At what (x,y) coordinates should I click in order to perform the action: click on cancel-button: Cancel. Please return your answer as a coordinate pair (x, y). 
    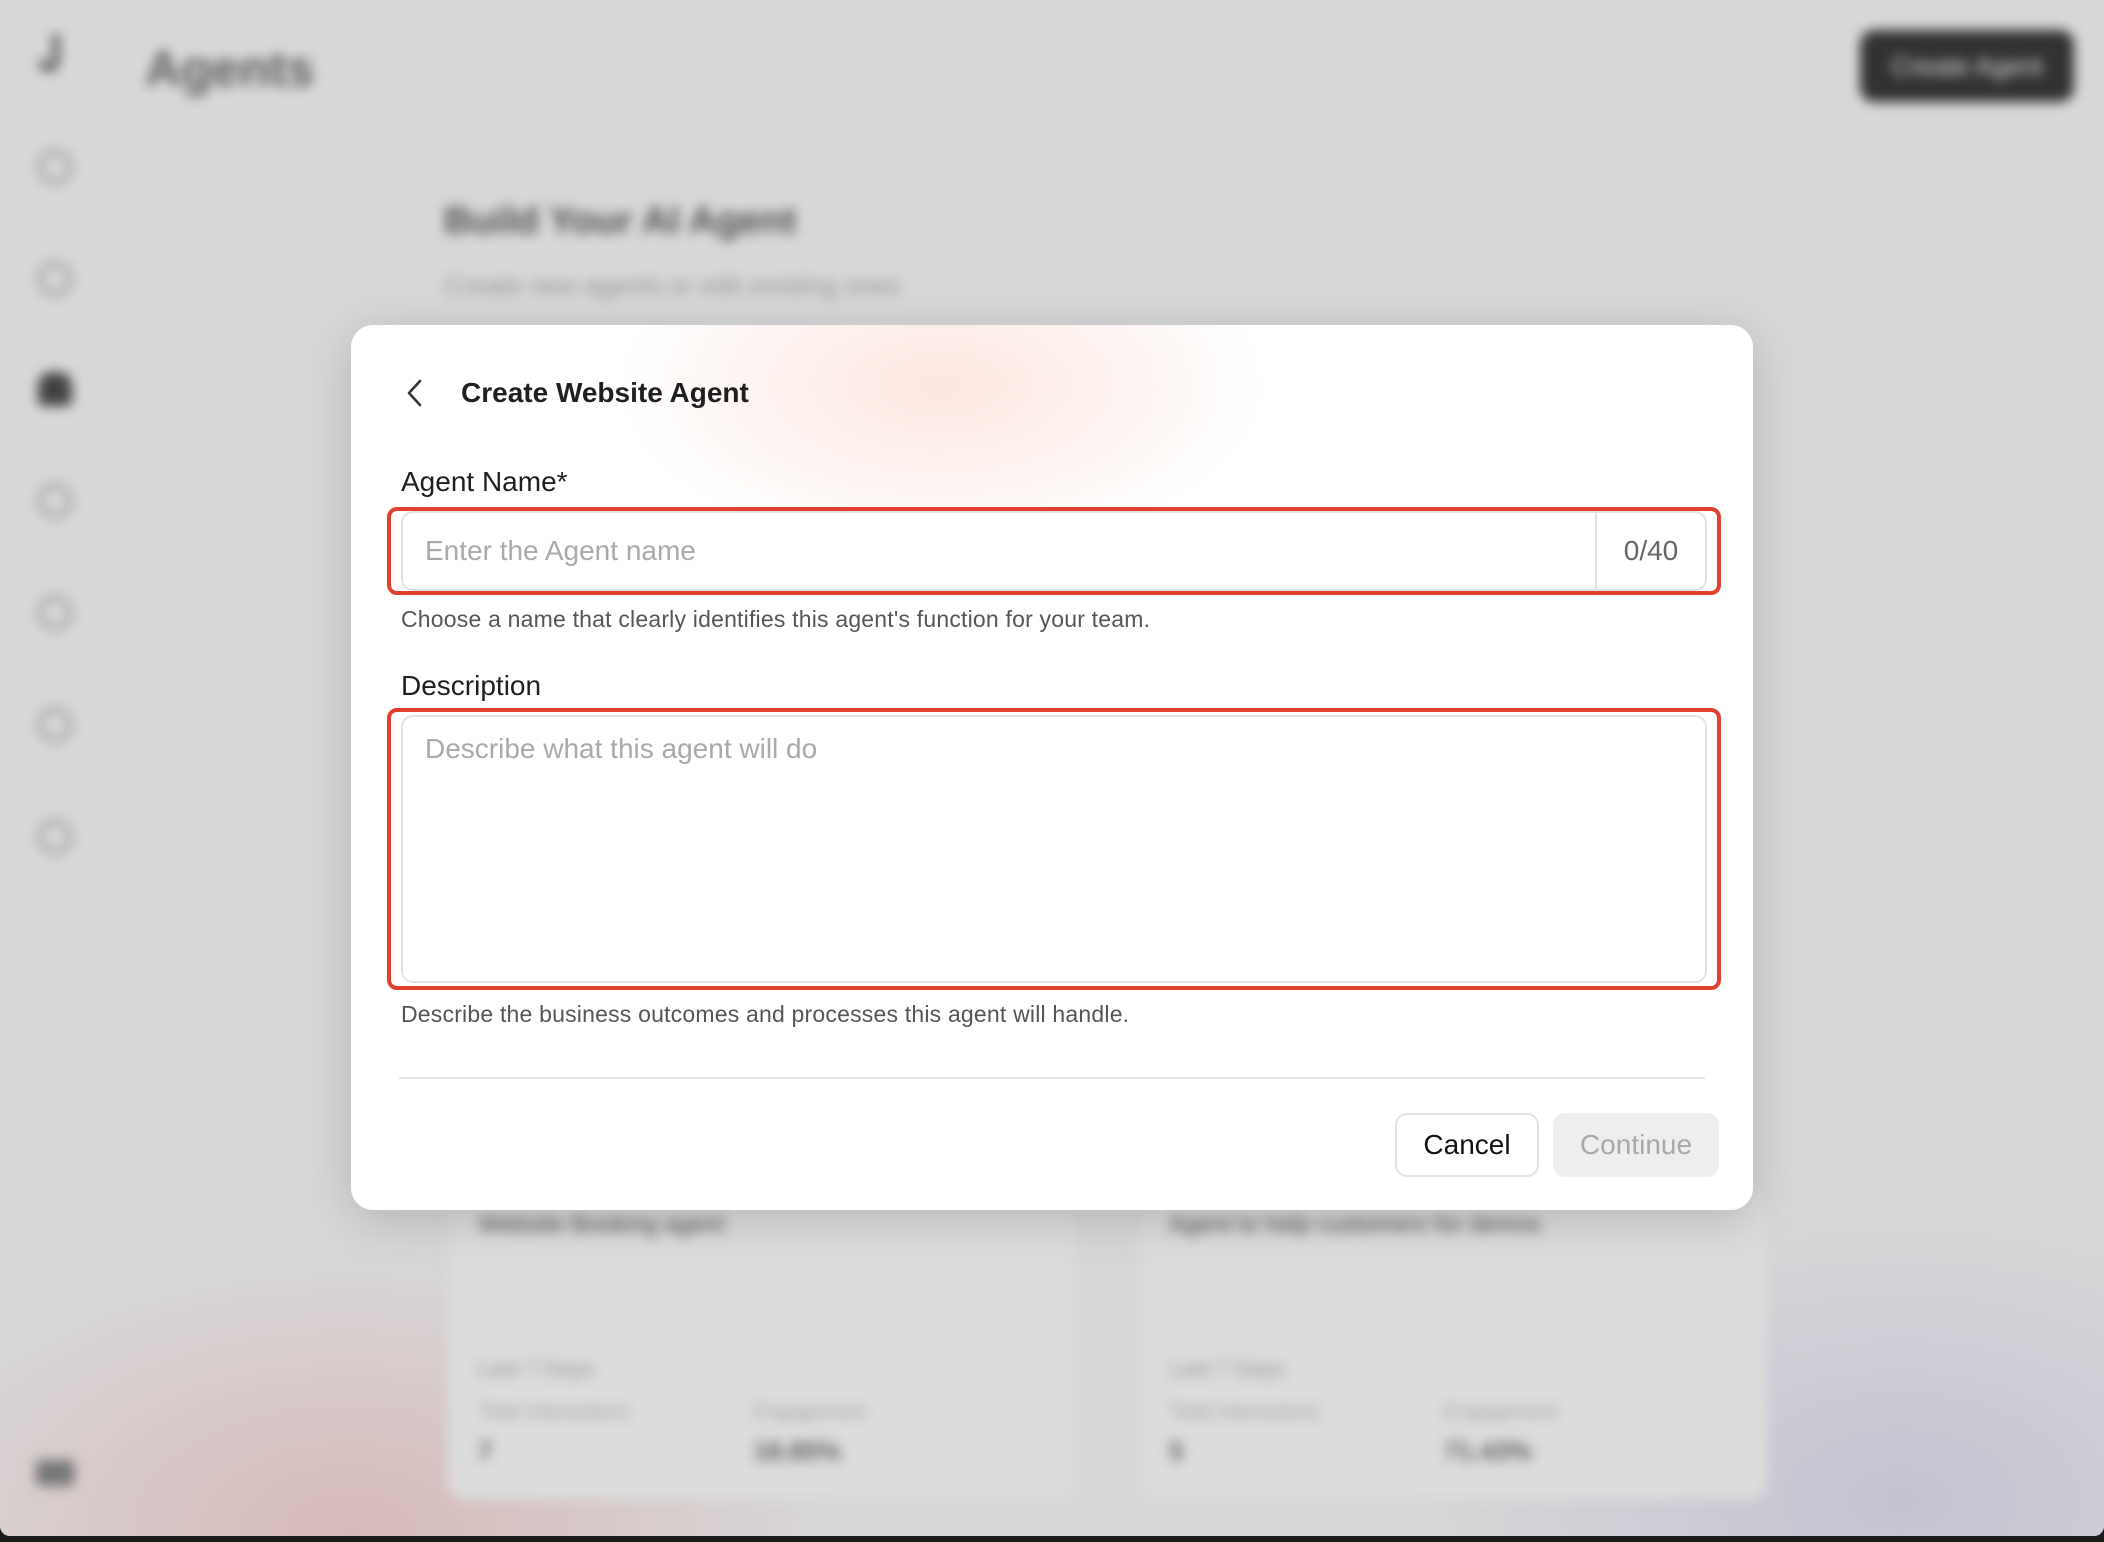
    Looking at the image, I should click on (1467, 1145).